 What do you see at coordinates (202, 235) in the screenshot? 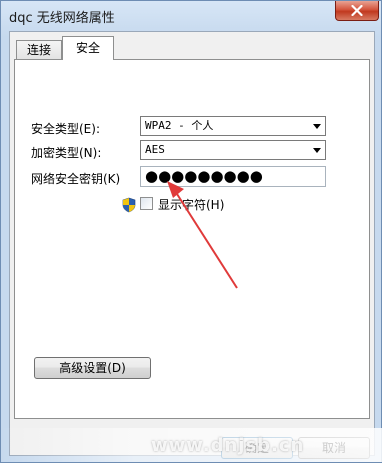
I see `annotation-arrow` at bounding box center [202, 235].